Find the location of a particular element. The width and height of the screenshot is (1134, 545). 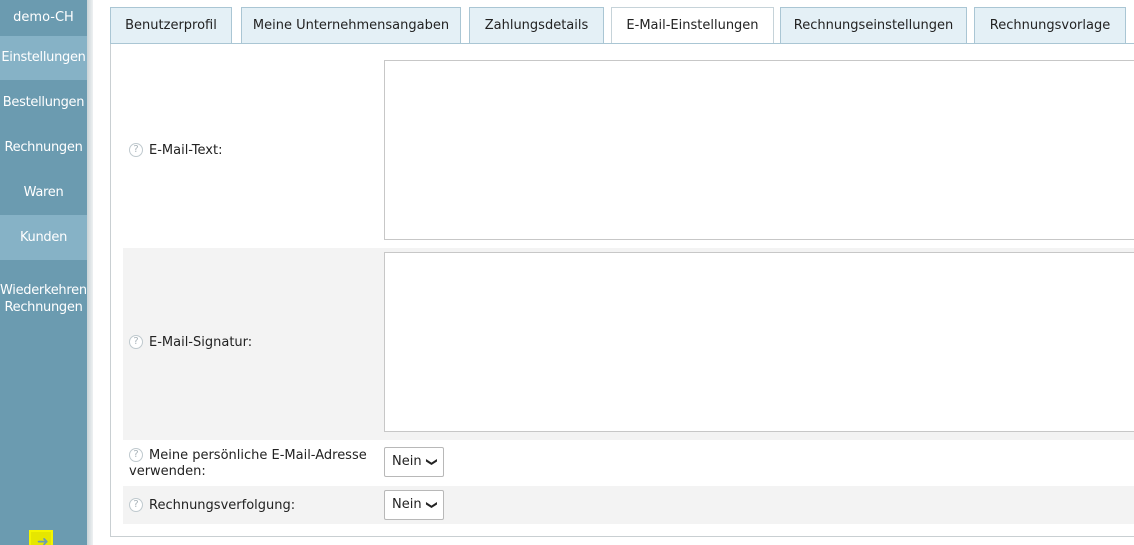

email-text-label-group: ? E-Mail-Text: is located at coordinates (175, 151).